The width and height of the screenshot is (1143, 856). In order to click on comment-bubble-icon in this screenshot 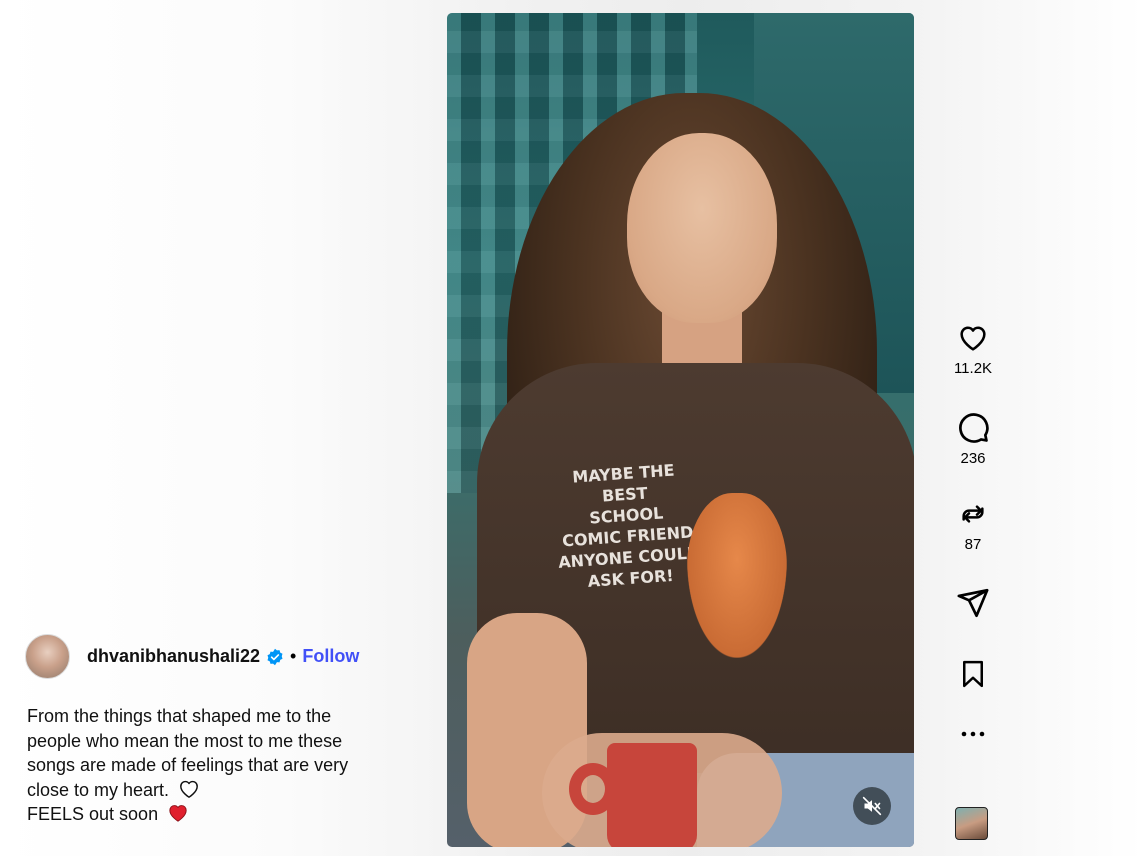, I will do `click(974, 428)`.